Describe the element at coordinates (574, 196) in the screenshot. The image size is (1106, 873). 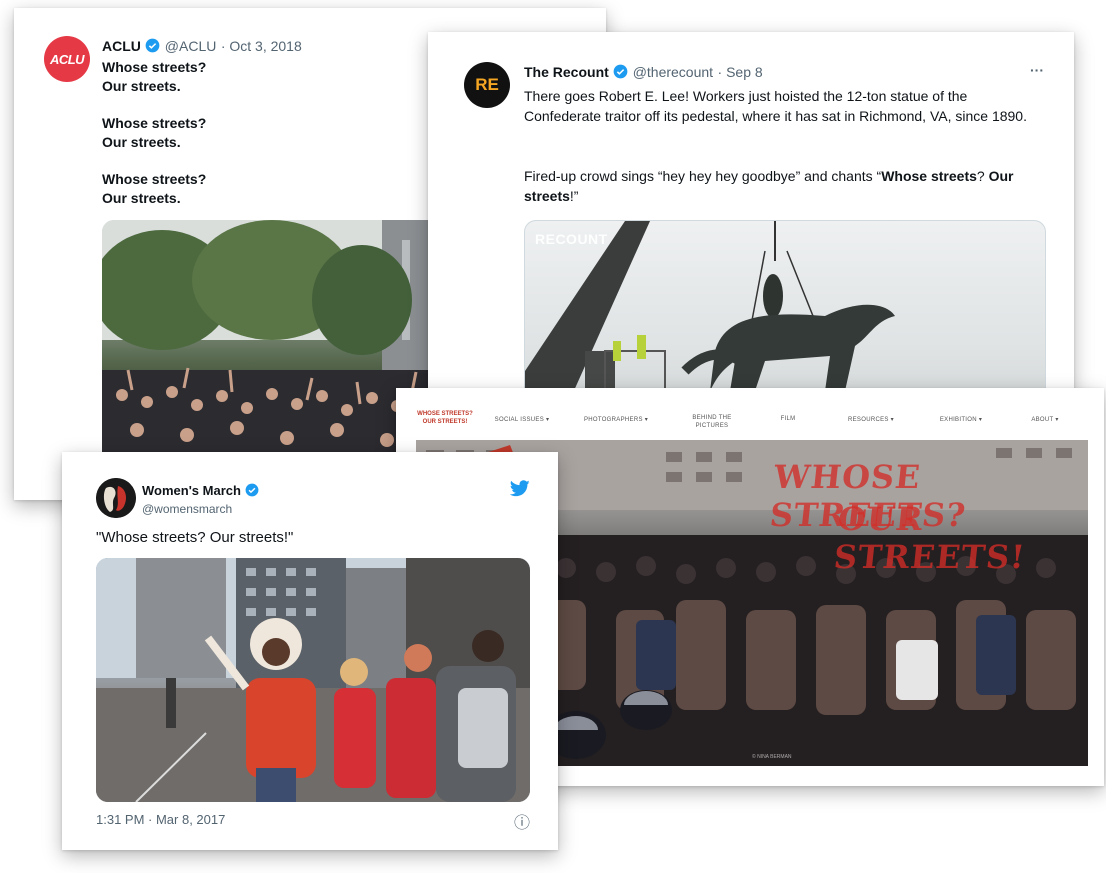
I see `recount-p2-after: !”` at that location.